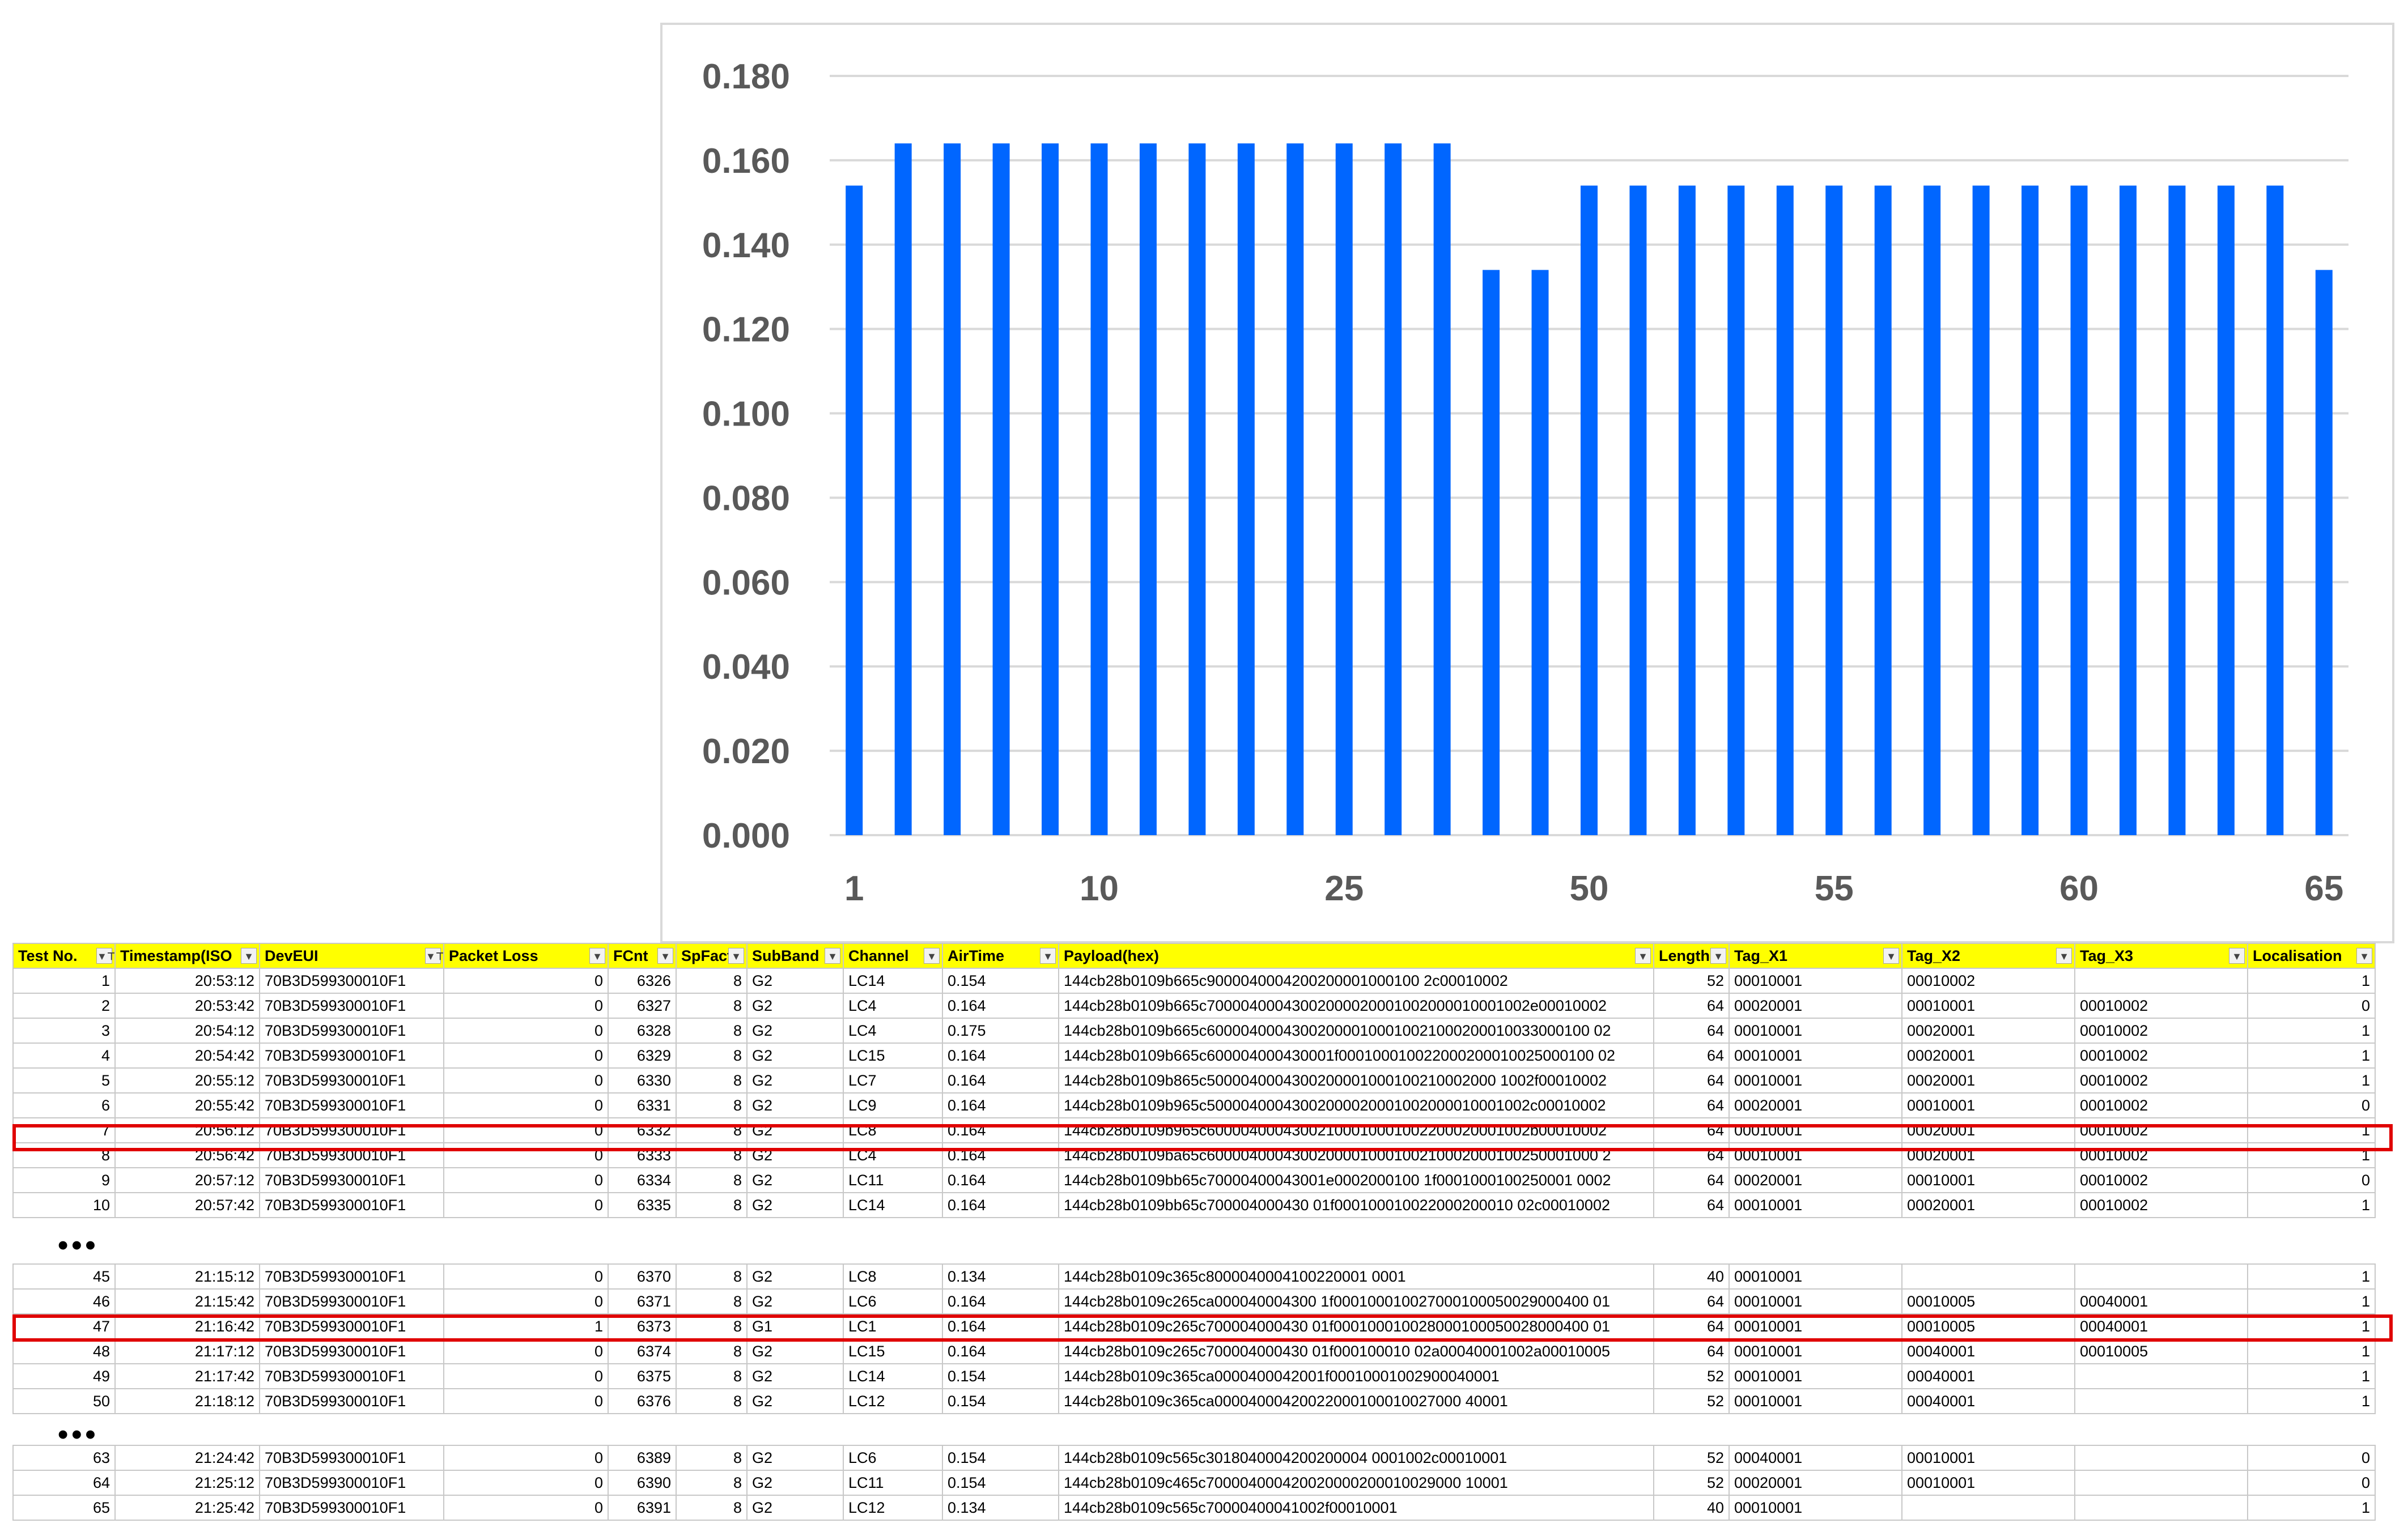 The width and height of the screenshot is (2408, 1536). Describe the element at coordinates (187, 1401) in the screenshot. I see `table-cell: 21:18:12` at that location.